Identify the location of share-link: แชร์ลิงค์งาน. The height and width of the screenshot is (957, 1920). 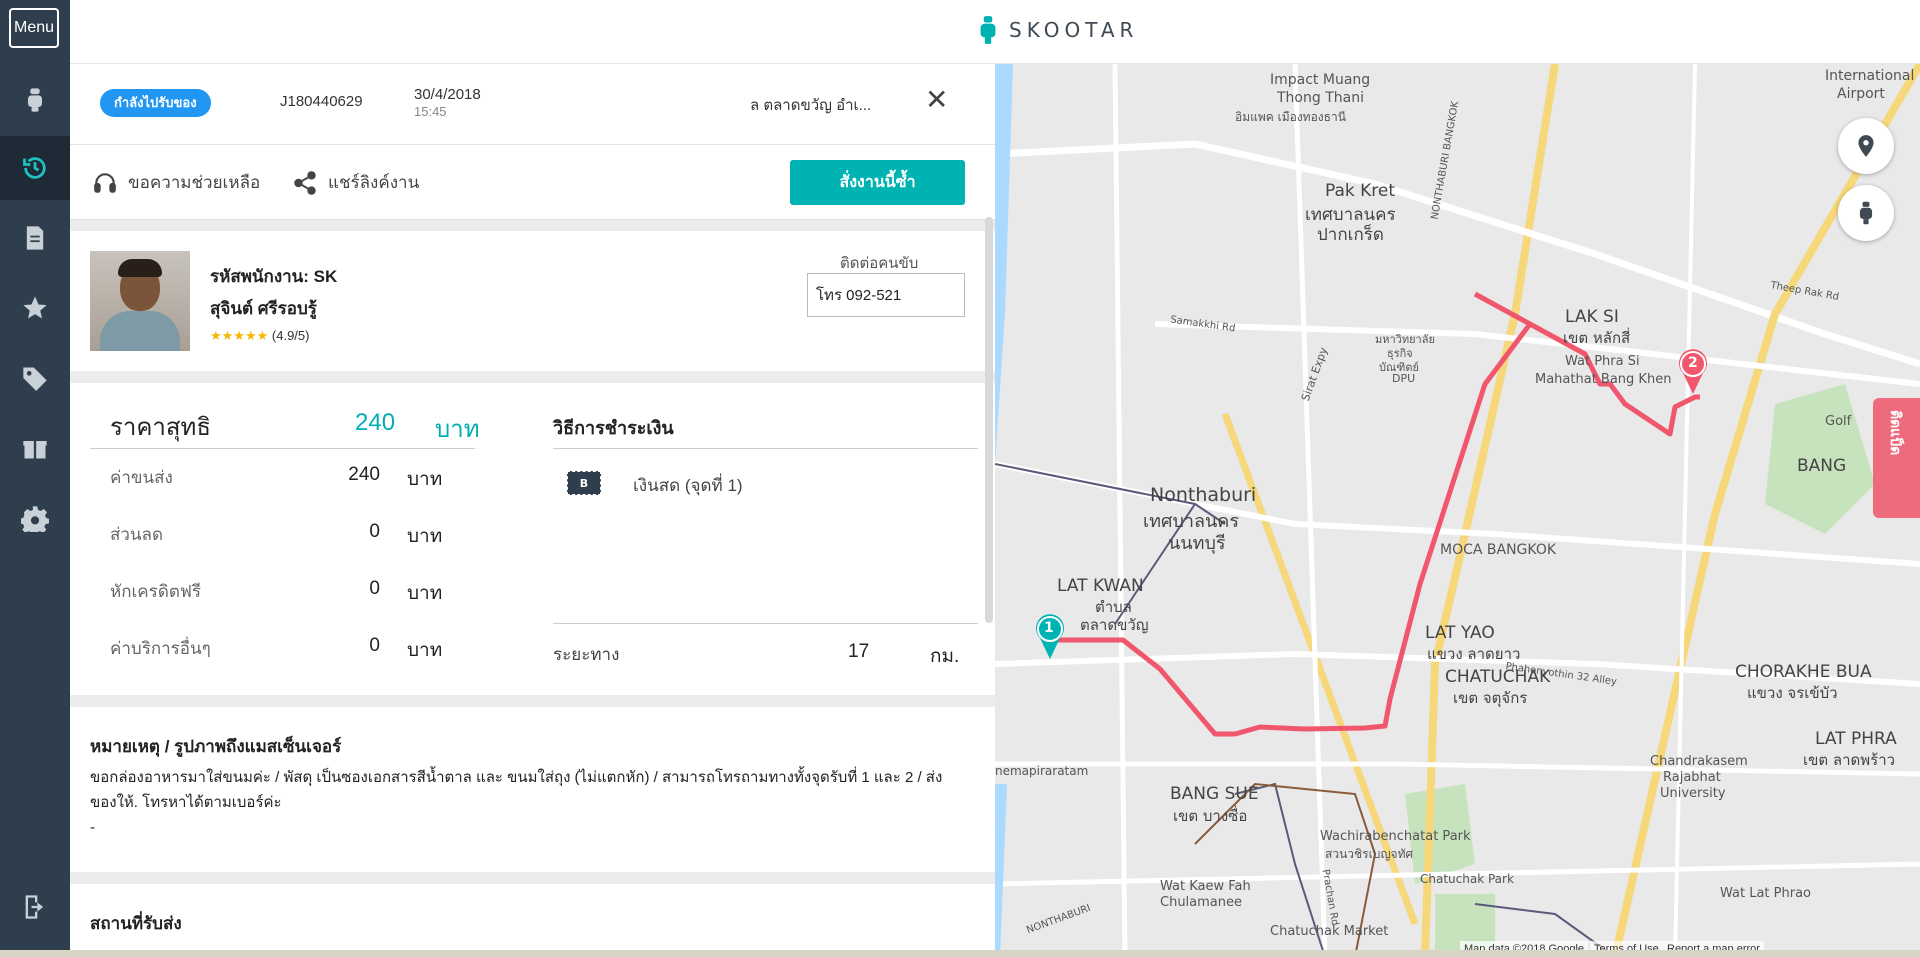
(355, 182).